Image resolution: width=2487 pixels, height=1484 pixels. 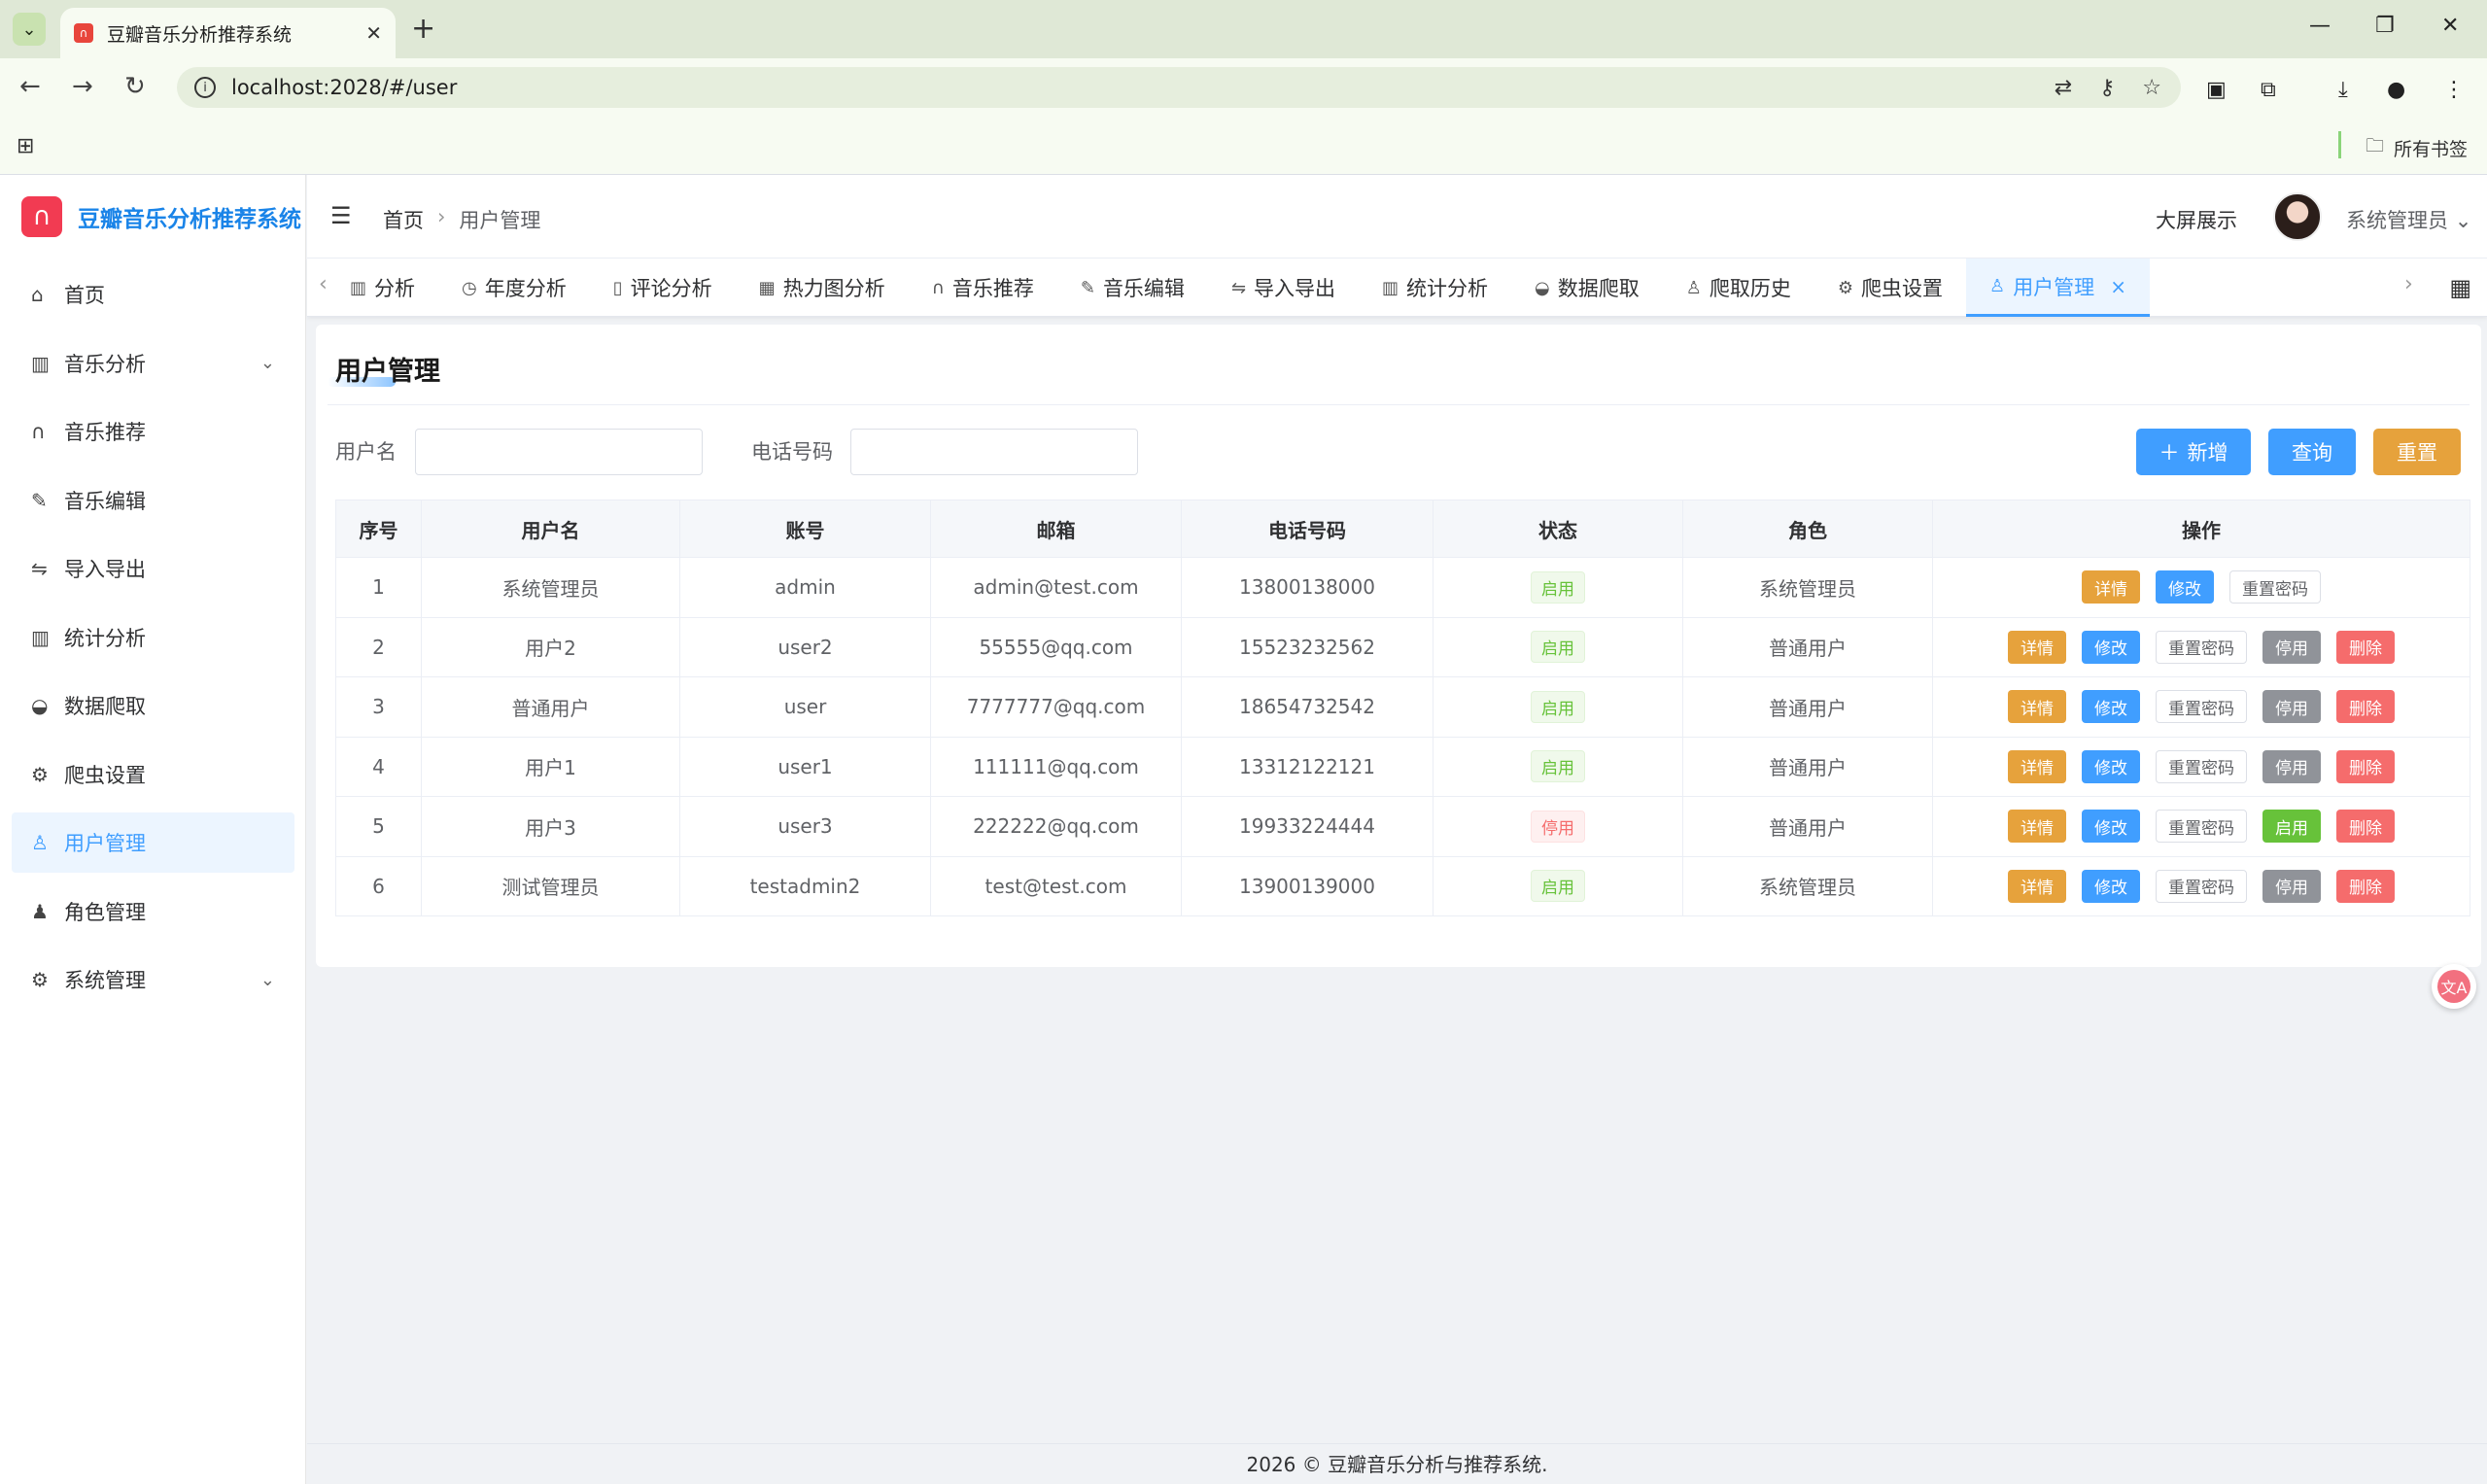 I want to click on more-menu-icon: ⋮, so click(x=2454, y=90).